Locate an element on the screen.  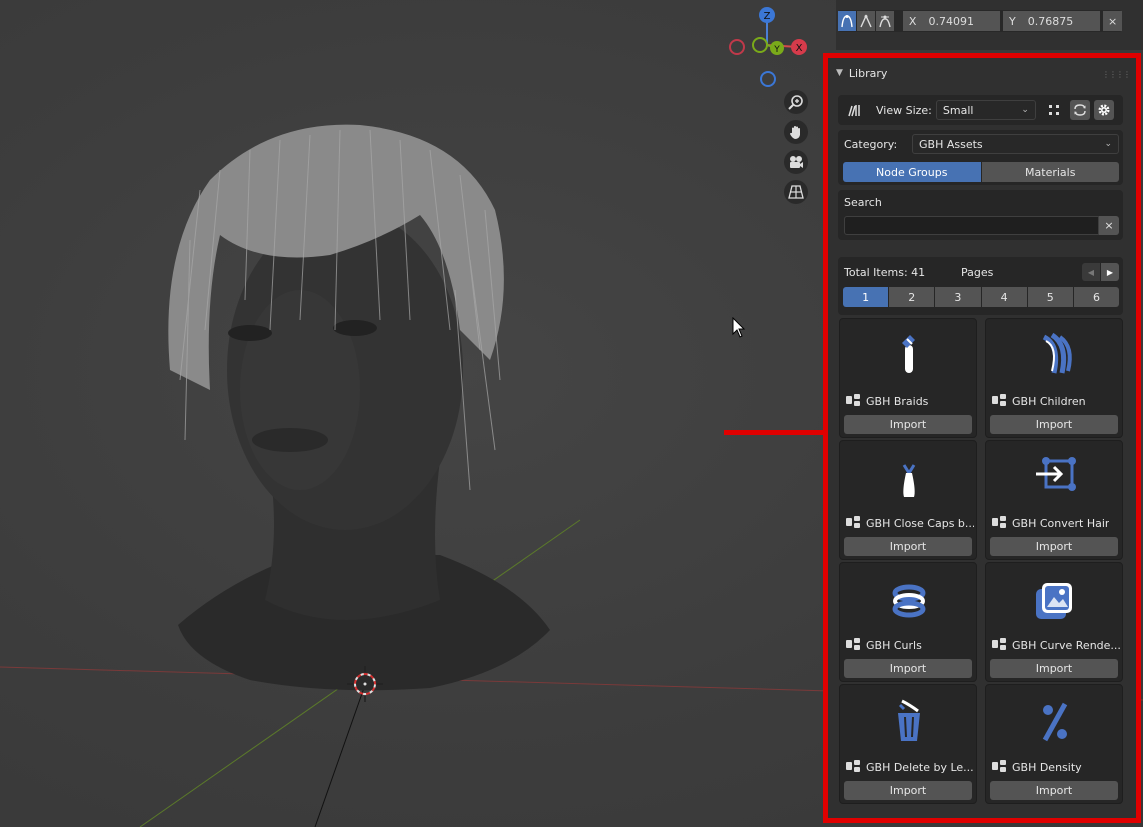
curls-icon is located at coordinates (909, 600).